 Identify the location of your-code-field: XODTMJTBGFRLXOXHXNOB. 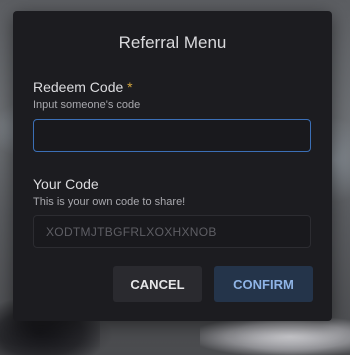
(172, 231).